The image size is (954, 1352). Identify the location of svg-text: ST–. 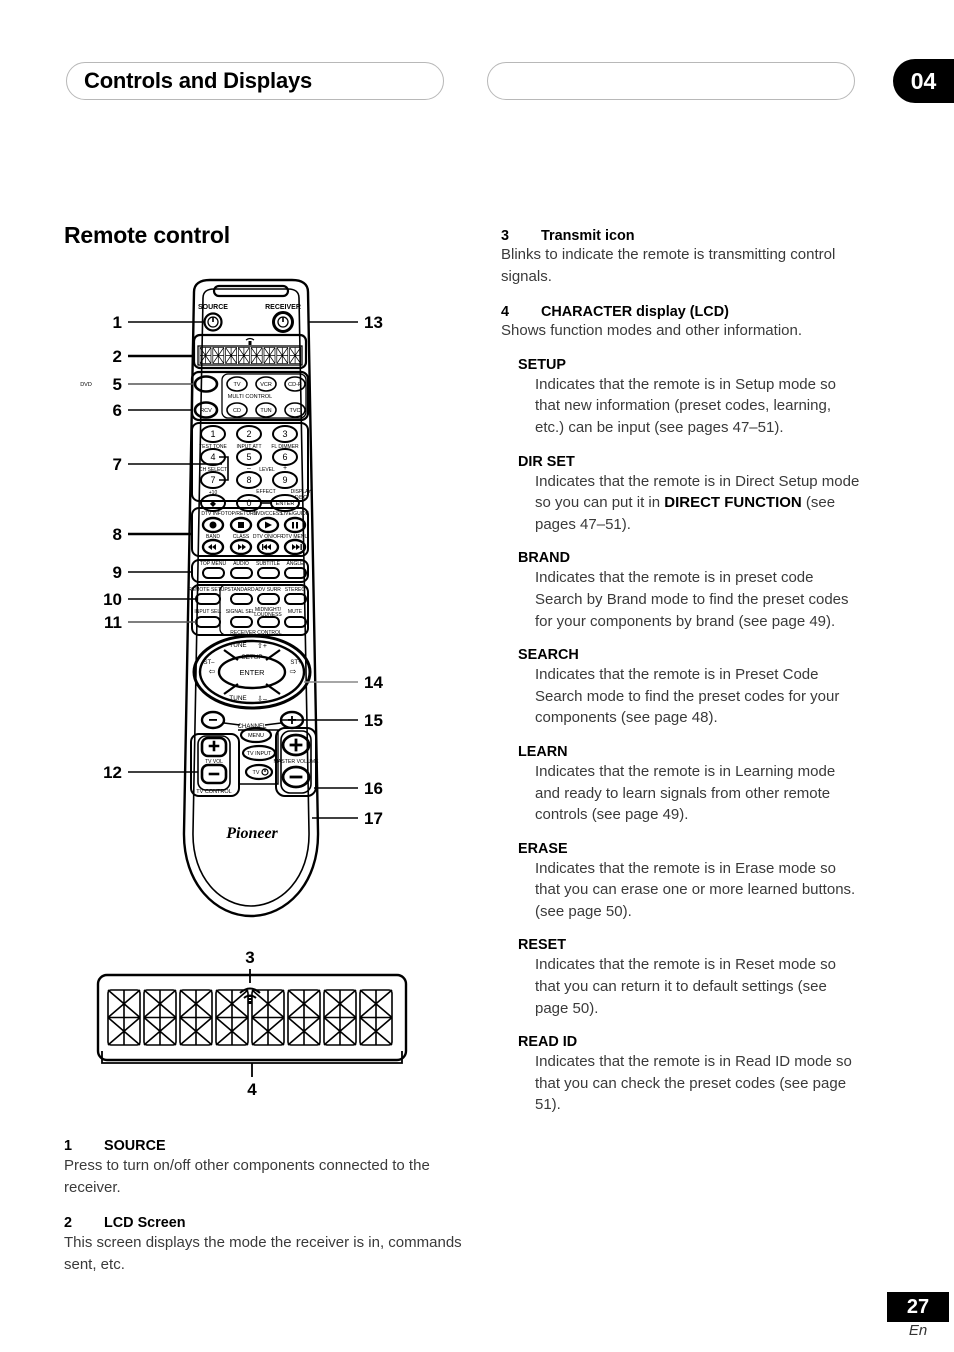
(209, 663).